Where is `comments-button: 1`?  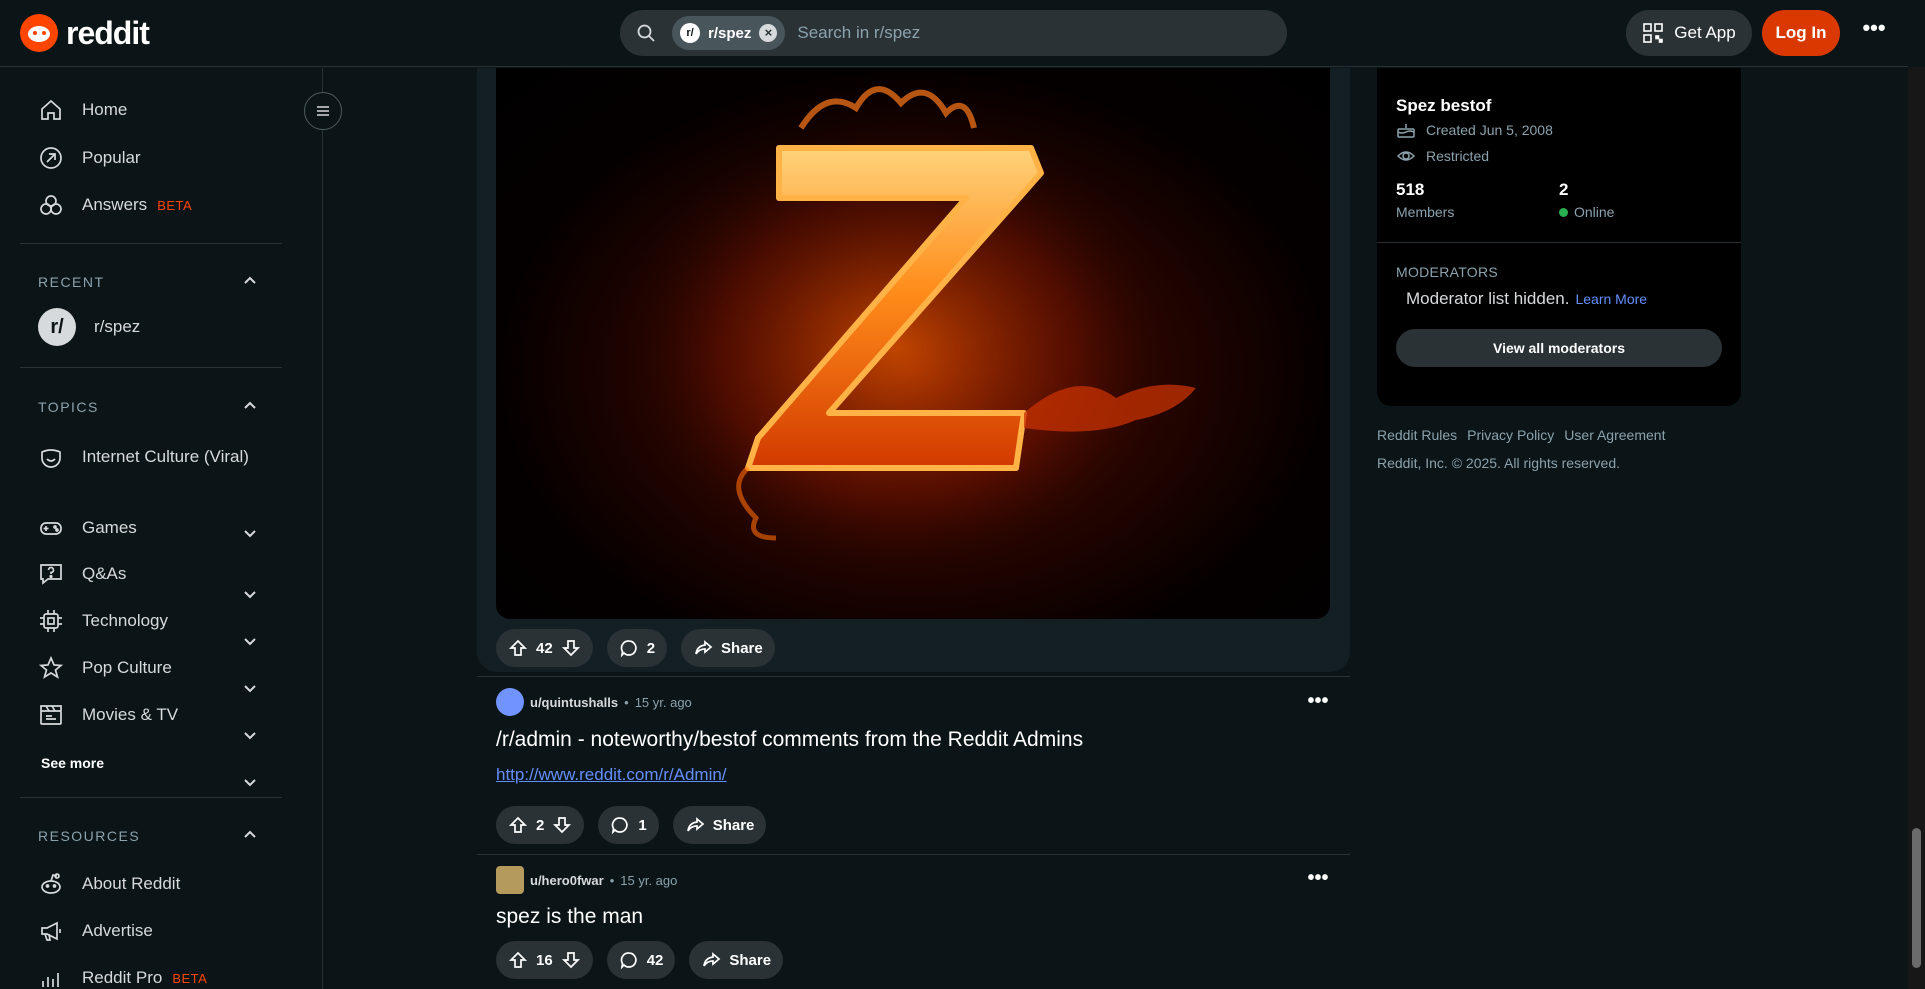 comments-button: 1 is located at coordinates (628, 825).